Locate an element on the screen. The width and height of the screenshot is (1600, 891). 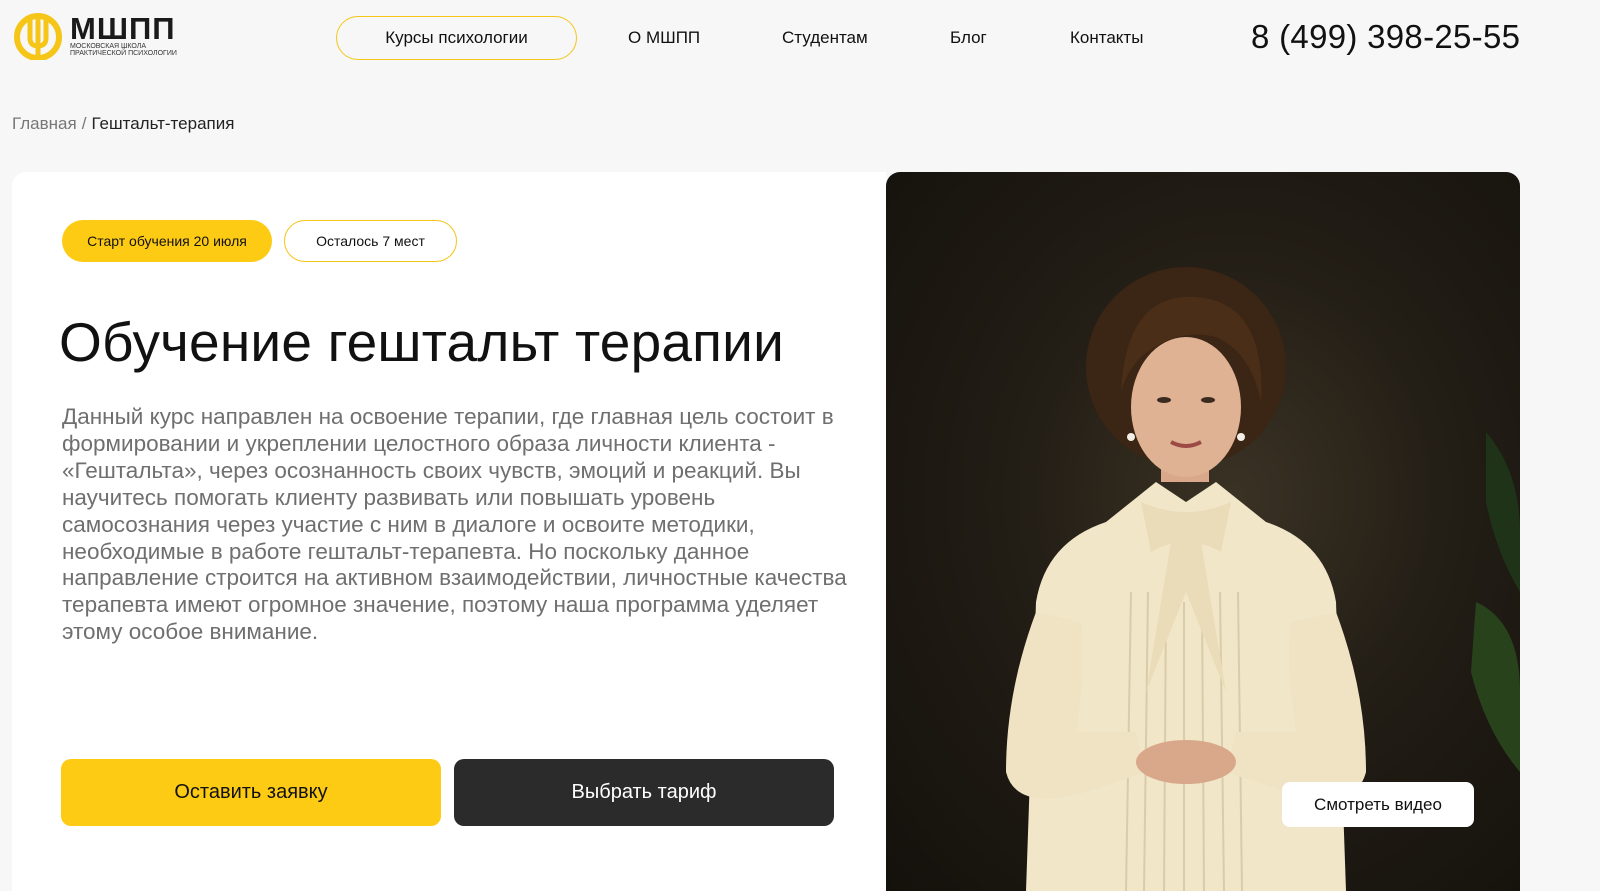
nav-students-link: Студентам is located at coordinates (825, 38).